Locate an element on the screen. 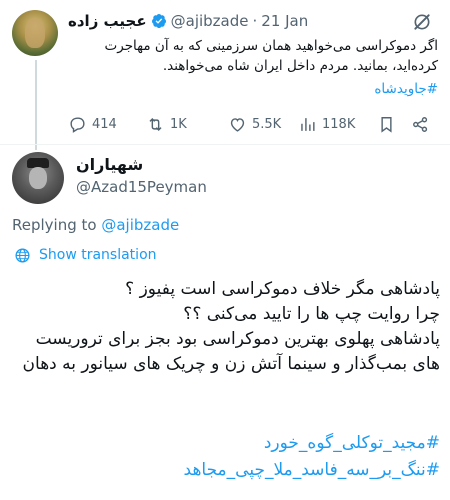 The width and height of the screenshot is (450, 500). parent-author-name: عجیب زاده is located at coordinates (107, 21).